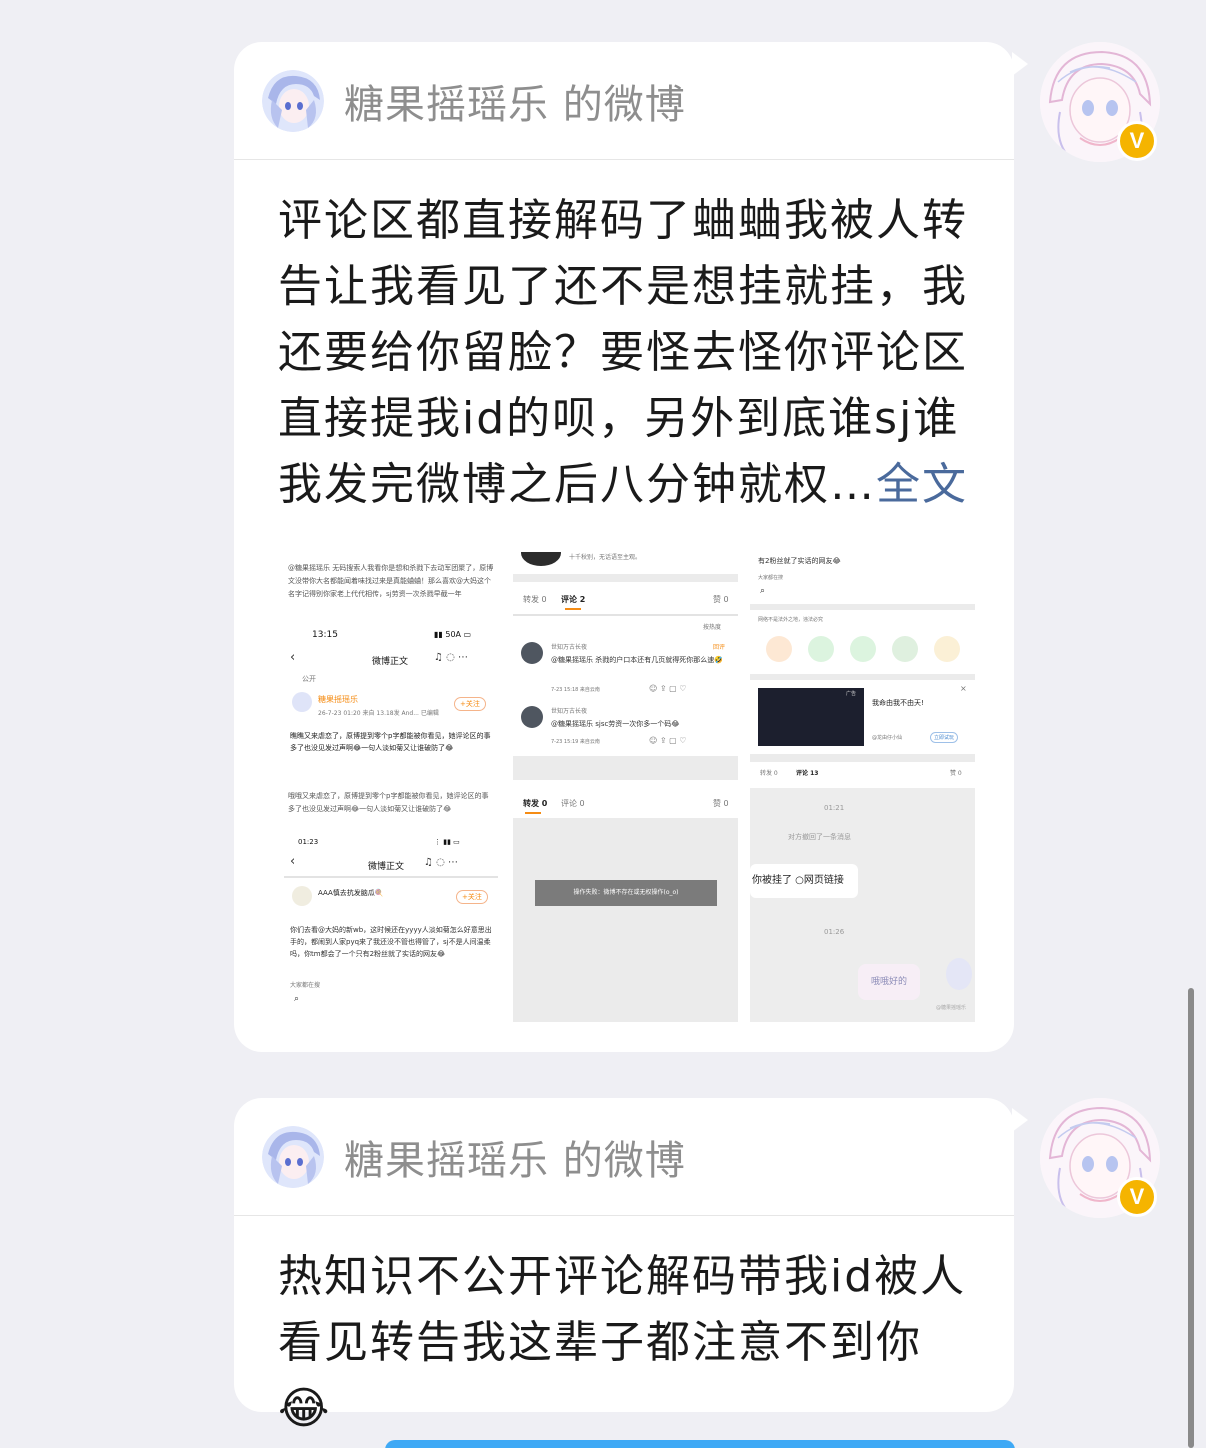 Image resolution: width=1206 pixels, height=1448 pixels. Describe the element at coordinates (533, 813) in the screenshot. I see `middle-tab2-underline` at that location.